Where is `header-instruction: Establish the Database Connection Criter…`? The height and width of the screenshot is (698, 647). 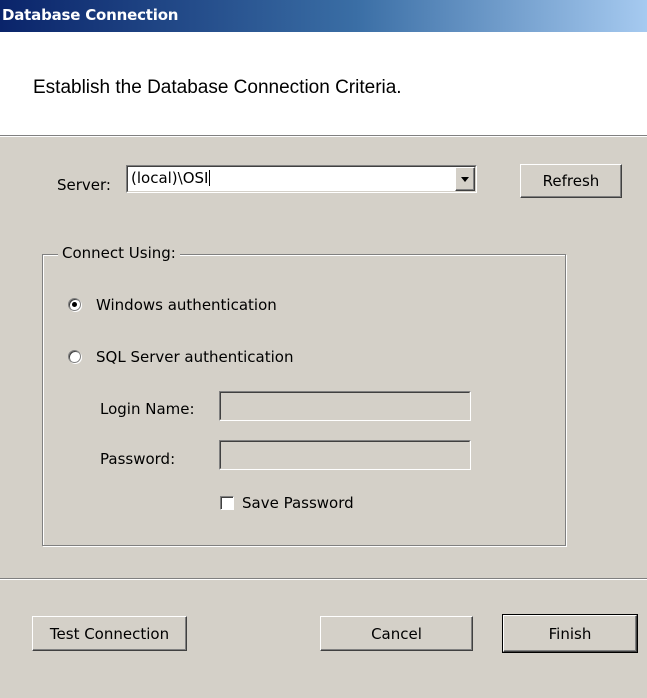
header-instruction: Establish the Database Connection Criter… is located at coordinates (217, 87).